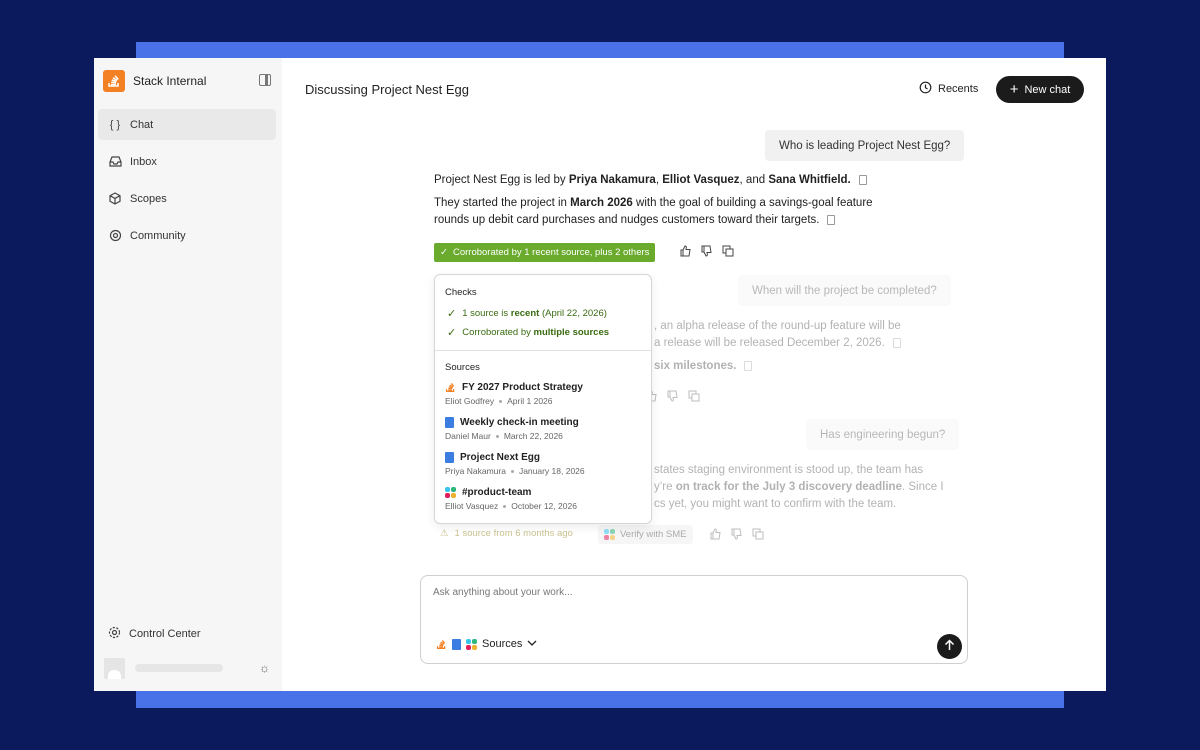 The height and width of the screenshot is (750, 1200). I want to click on gear-icon, so click(114, 634).